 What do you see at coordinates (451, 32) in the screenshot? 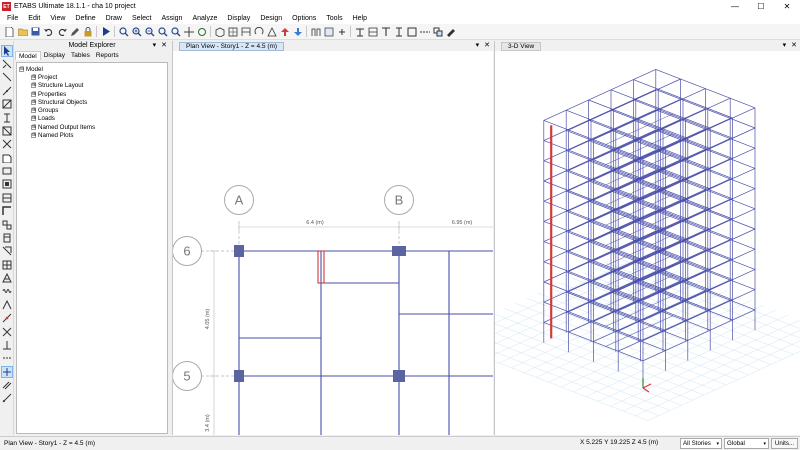
I see `line-color-icon` at bounding box center [451, 32].